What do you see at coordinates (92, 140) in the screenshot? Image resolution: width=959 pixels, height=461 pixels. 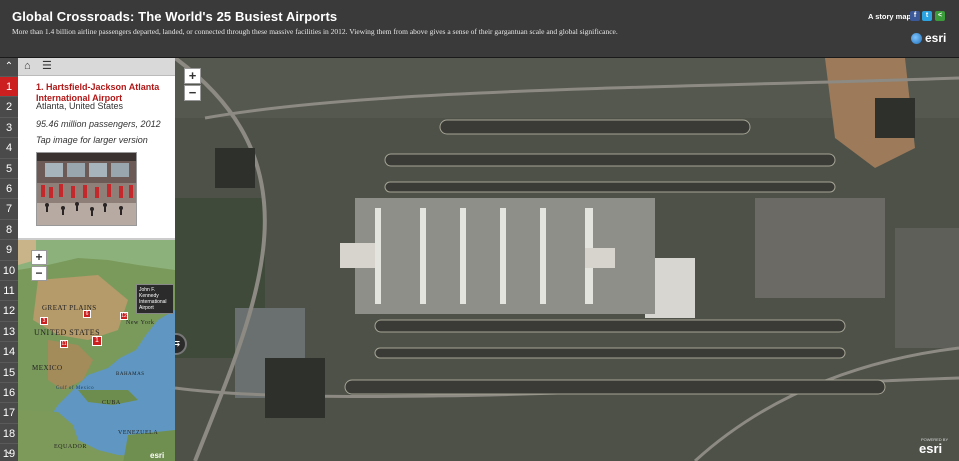 I see `entry-tap-hint: Tap image for larger version` at bounding box center [92, 140].